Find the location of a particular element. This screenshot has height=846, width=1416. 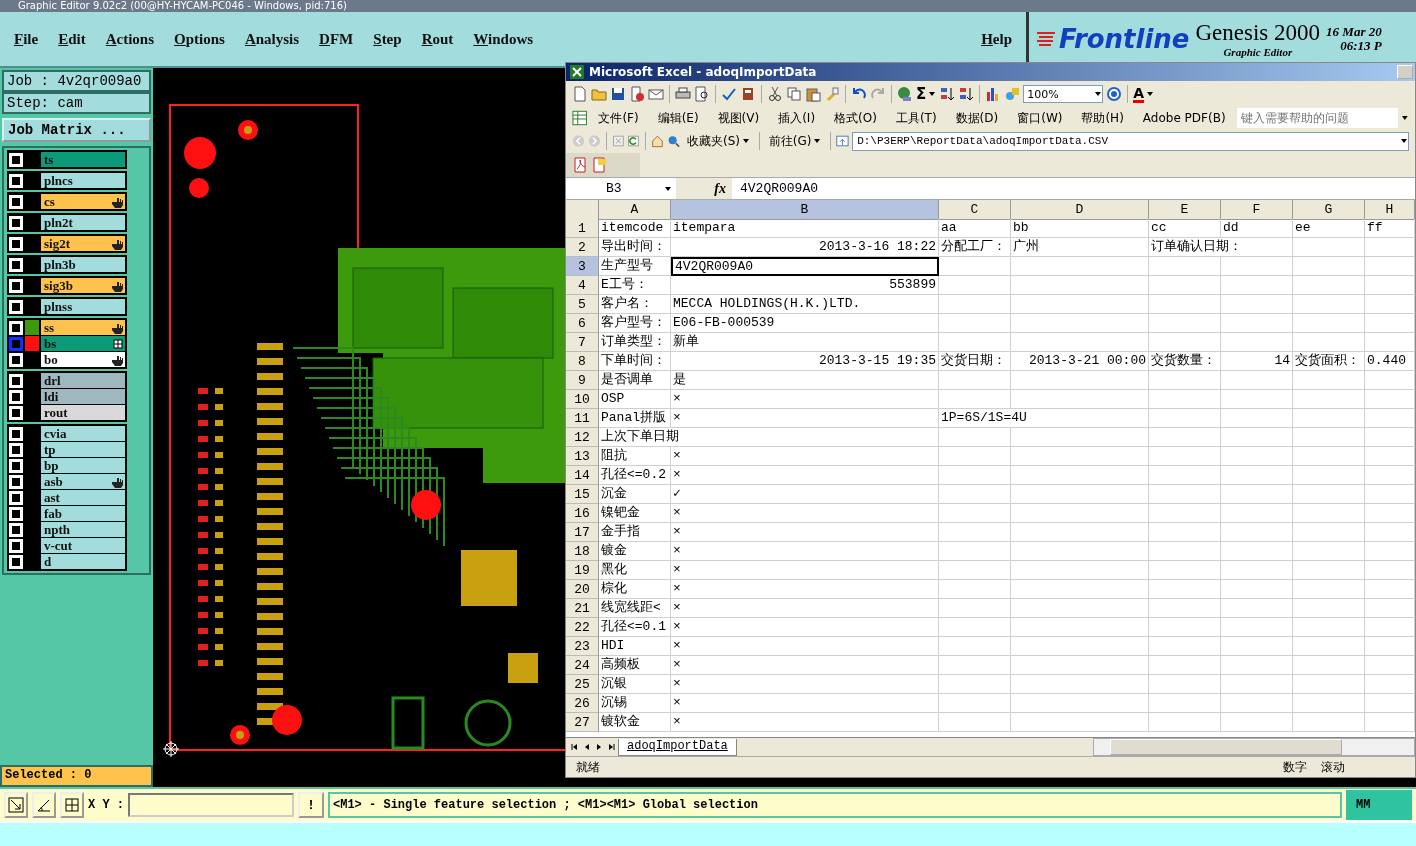

excel-menu-item: 视图(V) is located at coordinates (738, 118).